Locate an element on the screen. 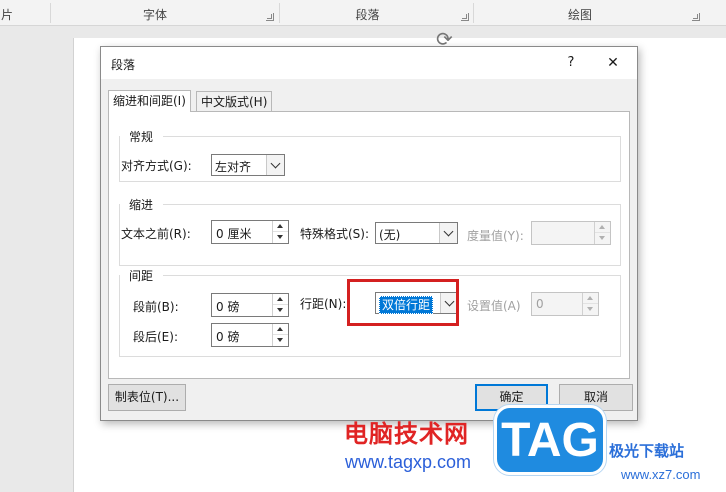  drawing-dialog-launcher-icon is located at coordinates (696, 17).